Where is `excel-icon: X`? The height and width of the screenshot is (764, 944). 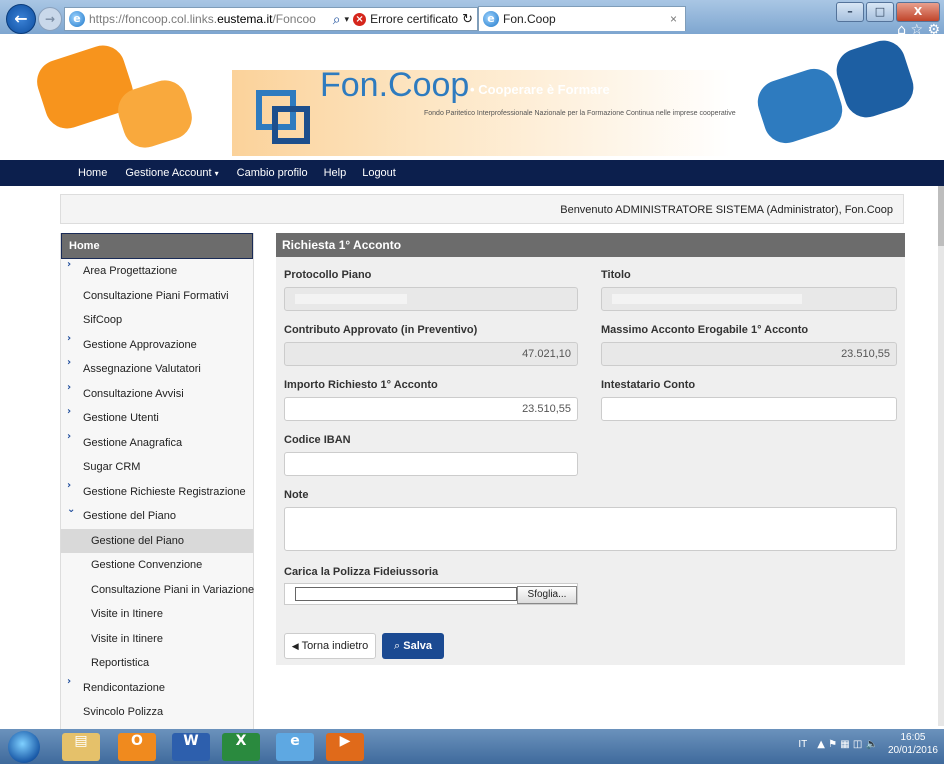
excel-icon: X is located at coordinates (241, 747).